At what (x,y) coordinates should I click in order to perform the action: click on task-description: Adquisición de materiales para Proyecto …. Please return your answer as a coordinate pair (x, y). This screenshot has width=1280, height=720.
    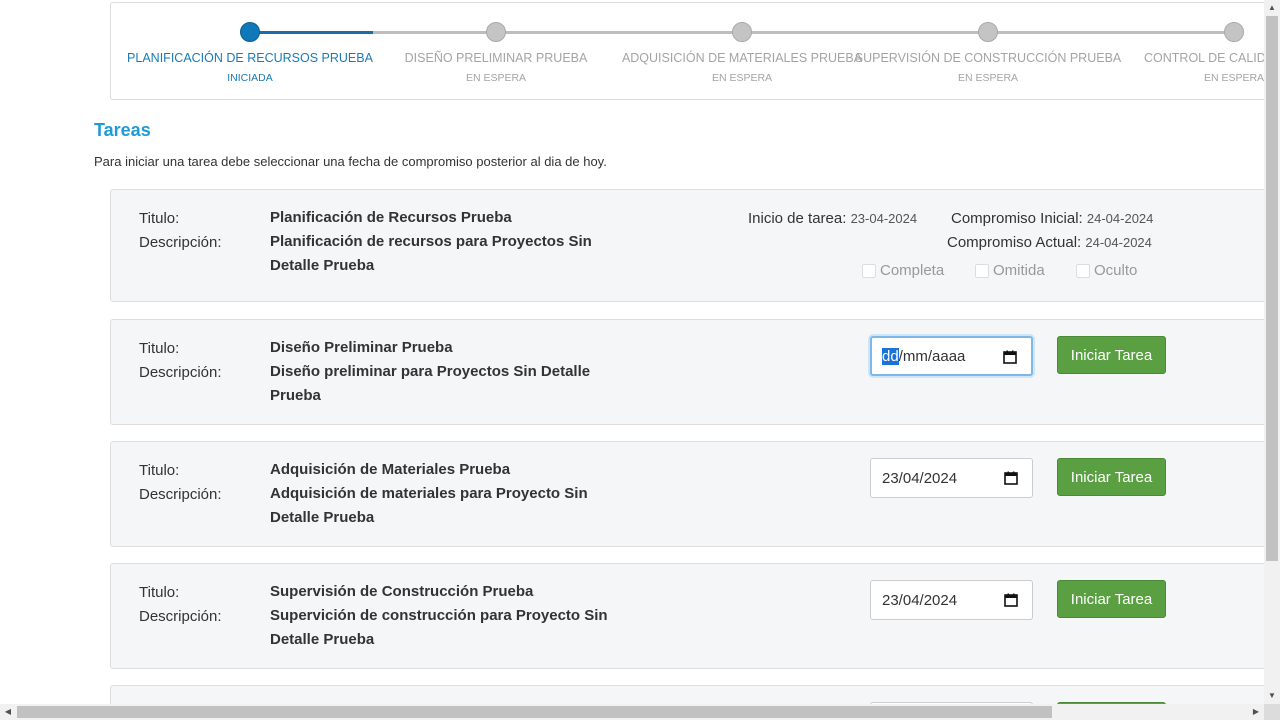
    Looking at the image, I should click on (429, 505).